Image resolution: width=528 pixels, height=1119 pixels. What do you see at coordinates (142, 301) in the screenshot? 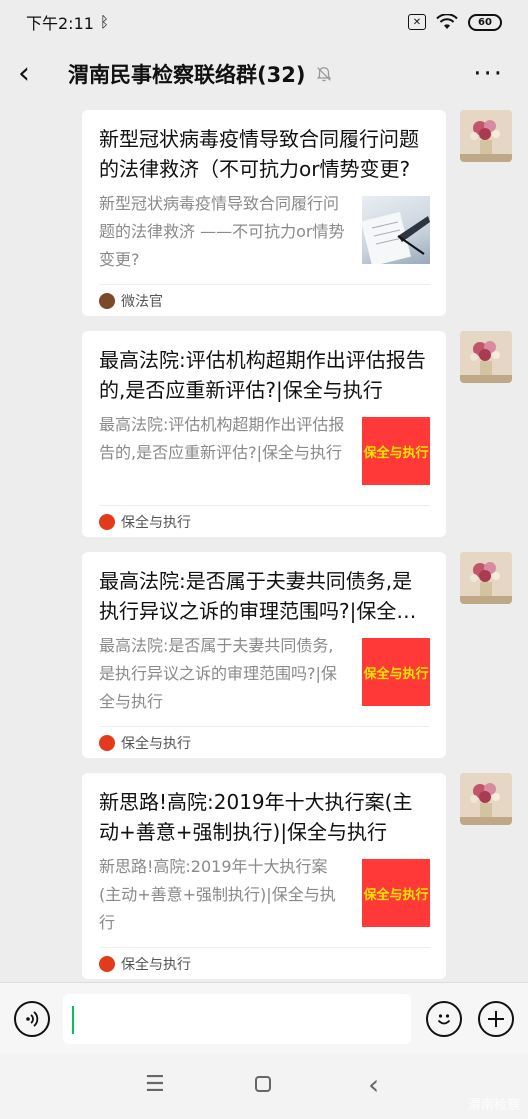
I see `source-name: 微法官` at bounding box center [142, 301].